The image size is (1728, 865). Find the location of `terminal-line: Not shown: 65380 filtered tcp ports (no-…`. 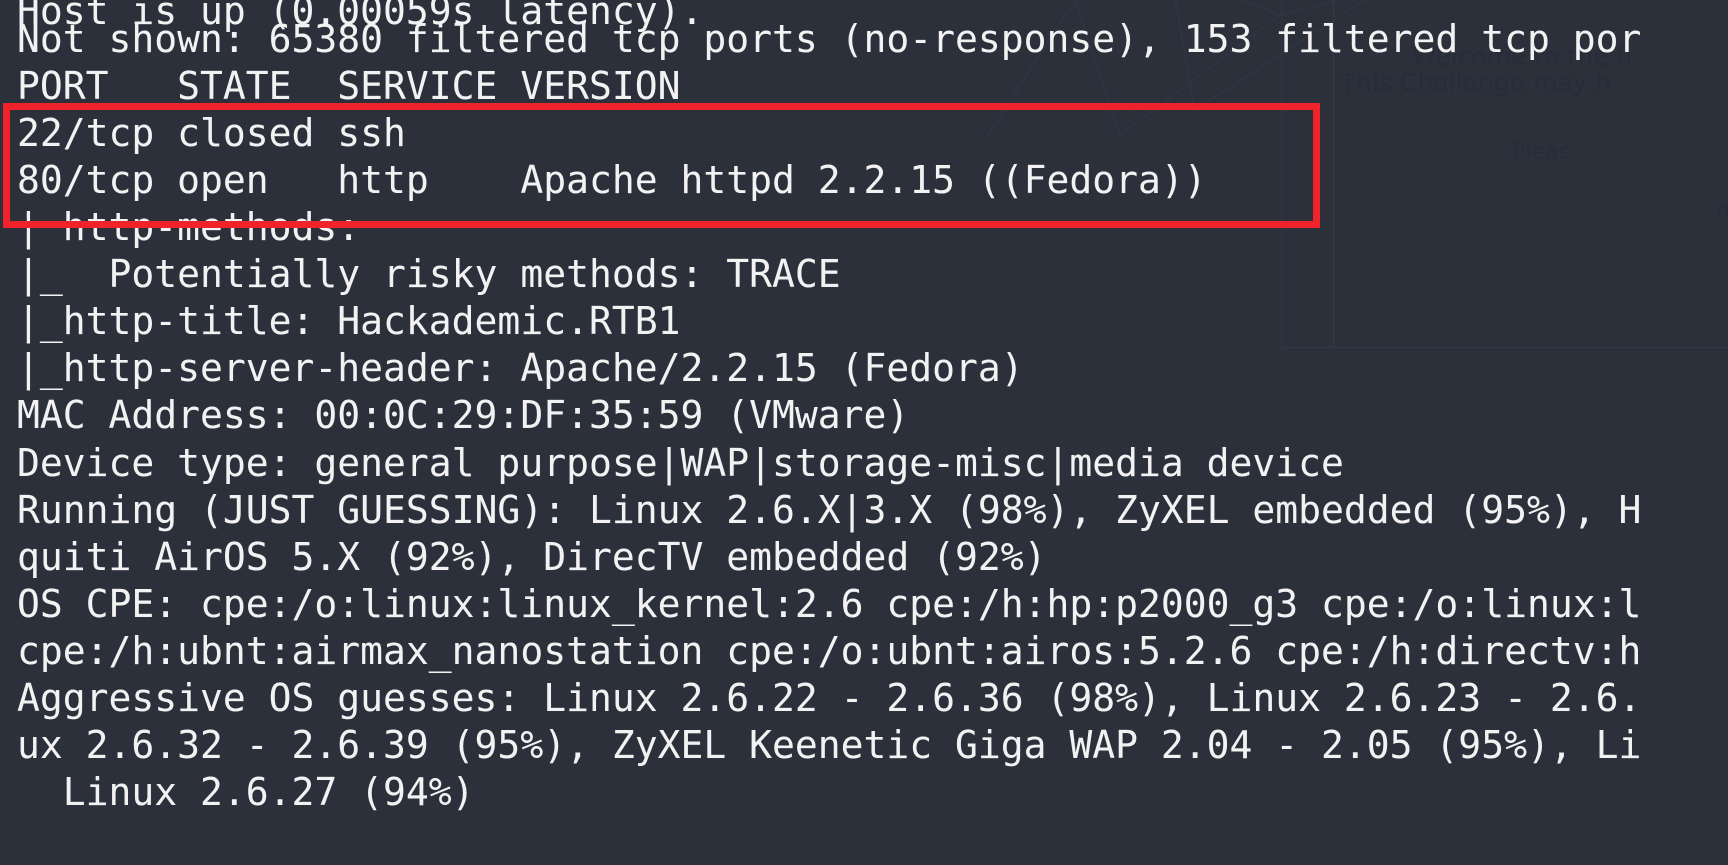

terminal-line: Not shown: 65380 filtered tcp ports (no-… is located at coordinates (829, 39).